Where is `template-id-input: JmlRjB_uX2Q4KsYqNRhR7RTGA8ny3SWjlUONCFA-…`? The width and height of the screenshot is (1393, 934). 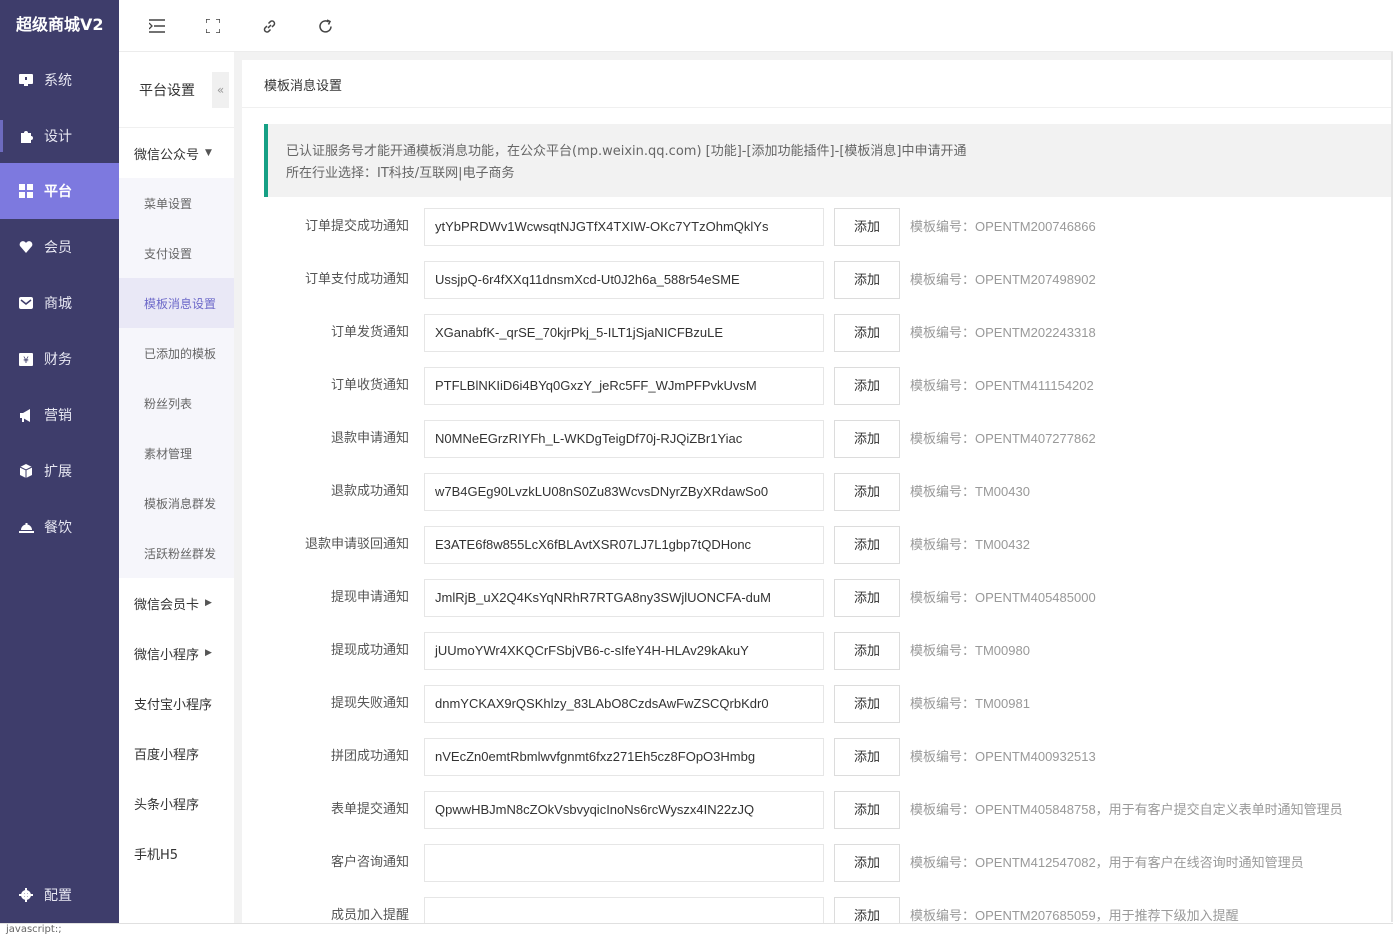 template-id-input: JmlRjB_uX2Q4KsYqNRhR7RTGA8ny3SWjlUONCFA-… is located at coordinates (624, 598).